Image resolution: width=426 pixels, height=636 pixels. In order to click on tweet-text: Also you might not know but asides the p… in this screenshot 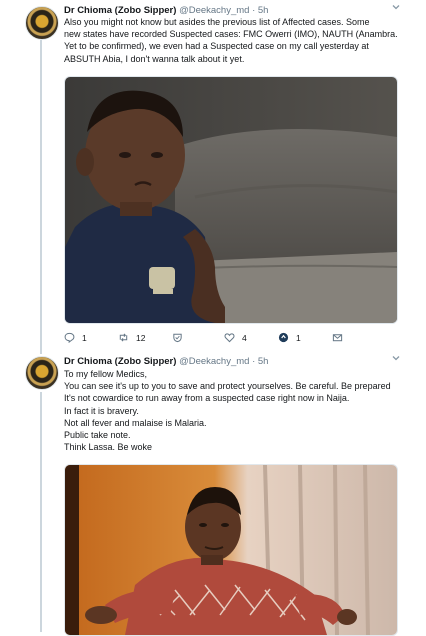, I will do `click(233, 40)`.